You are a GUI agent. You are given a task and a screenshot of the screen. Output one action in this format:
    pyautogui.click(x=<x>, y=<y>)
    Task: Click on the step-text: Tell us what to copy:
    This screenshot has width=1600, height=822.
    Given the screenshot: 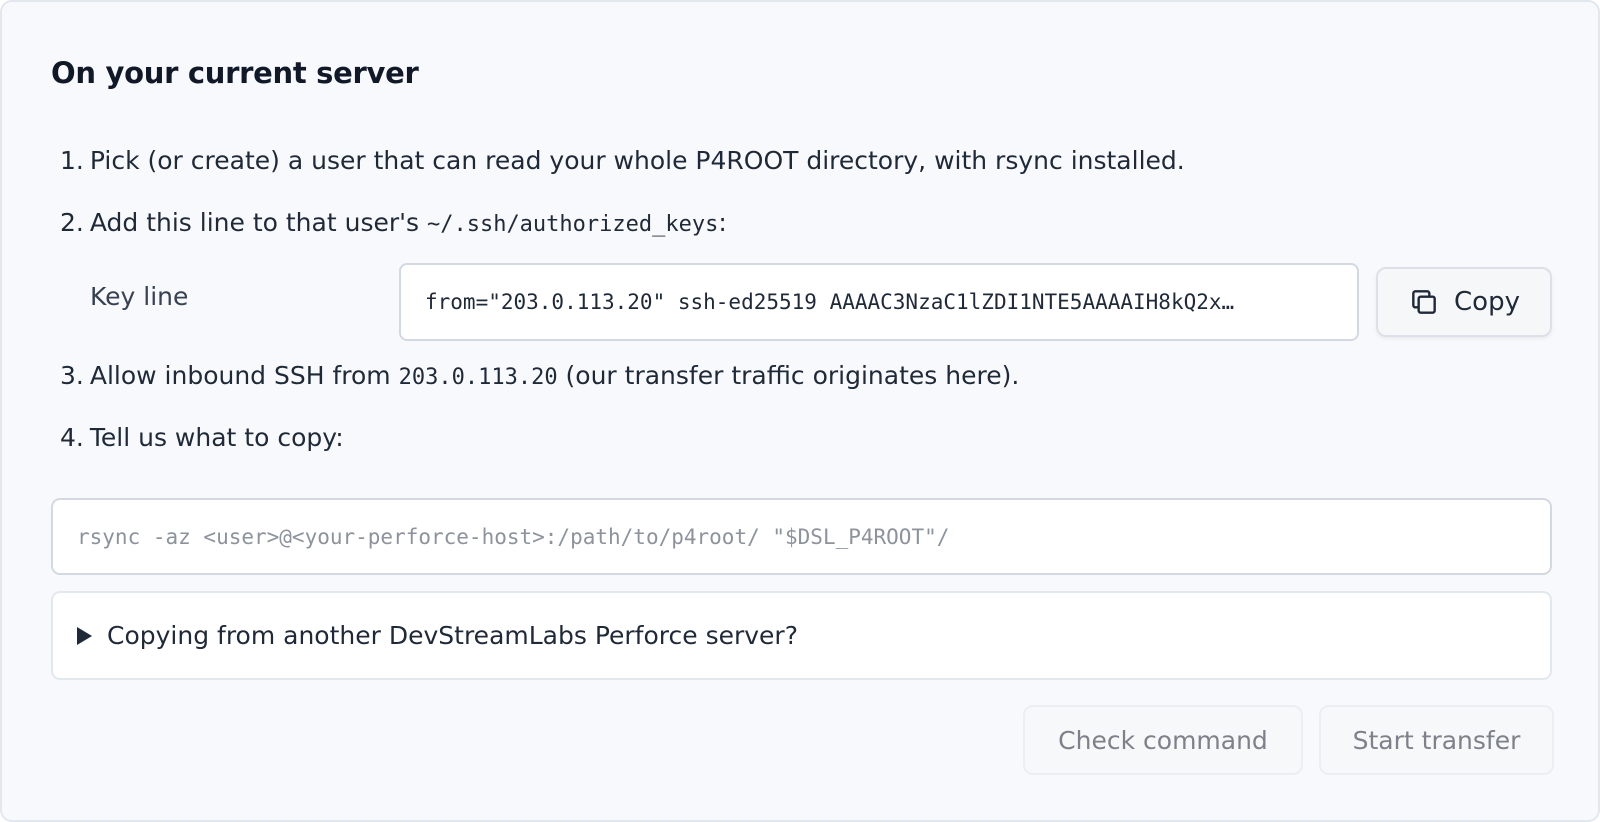 What is the action you would take?
    pyautogui.click(x=216, y=437)
    